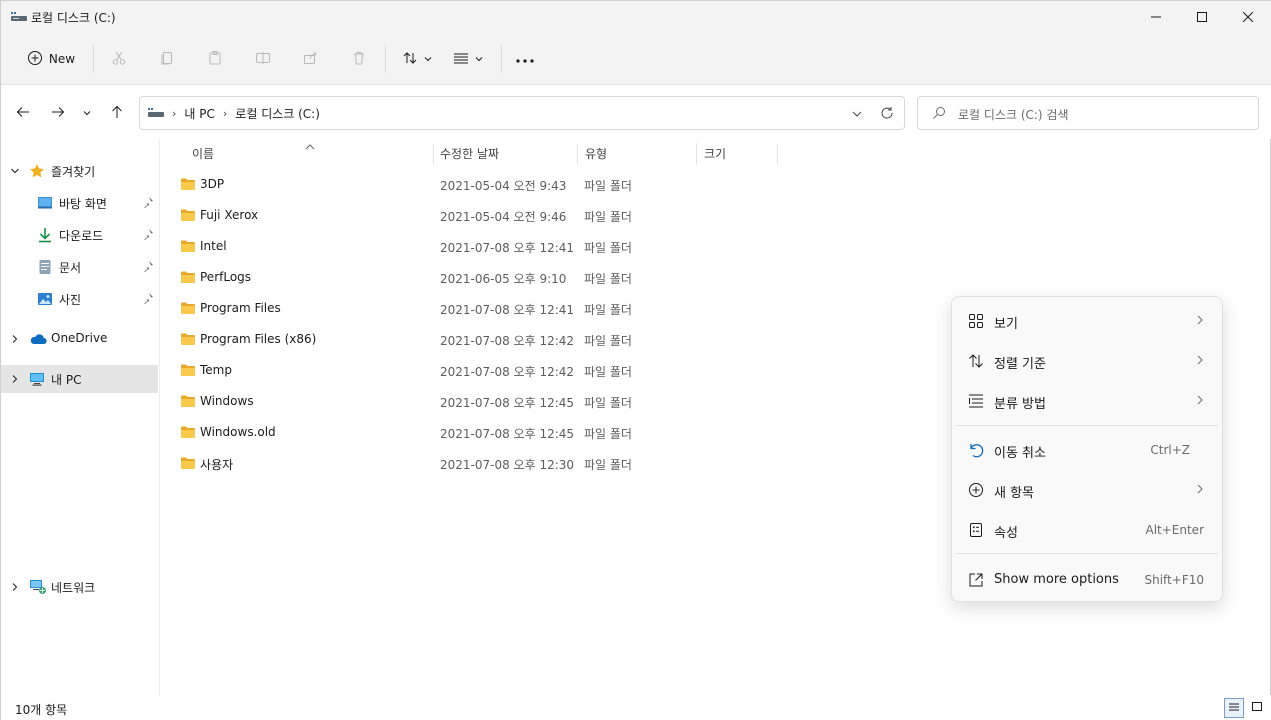 Image resolution: width=1271 pixels, height=720 pixels. What do you see at coordinates (525, 59) in the screenshot?
I see `more-button` at bounding box center [525, 59].